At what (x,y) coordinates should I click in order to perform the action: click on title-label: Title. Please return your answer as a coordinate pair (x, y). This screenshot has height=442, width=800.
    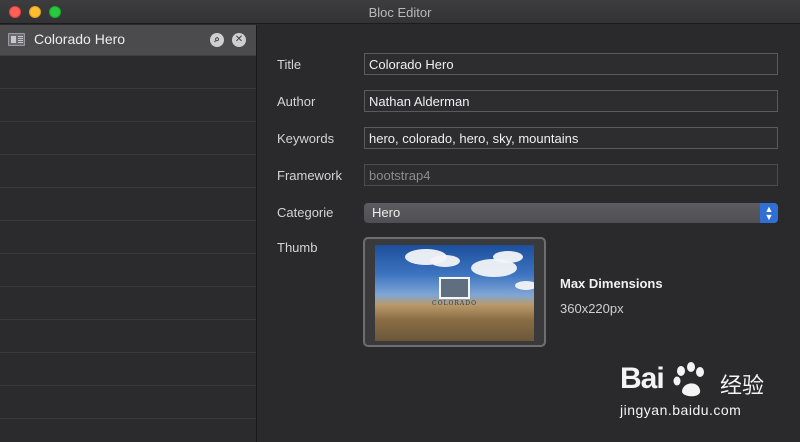
    Looking at the image, I should click on (289, 64).